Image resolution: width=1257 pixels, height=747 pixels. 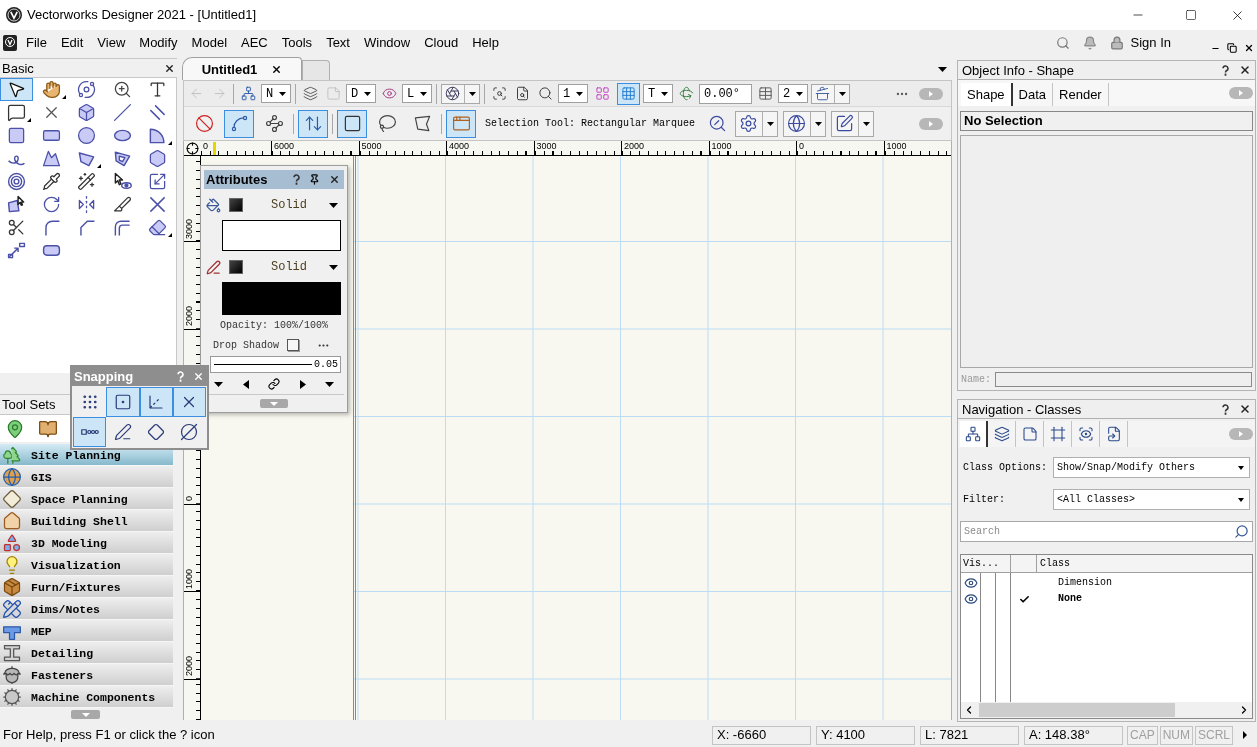 I want to click on tool-set-item: Fasteners, so click(x=86, y=675).